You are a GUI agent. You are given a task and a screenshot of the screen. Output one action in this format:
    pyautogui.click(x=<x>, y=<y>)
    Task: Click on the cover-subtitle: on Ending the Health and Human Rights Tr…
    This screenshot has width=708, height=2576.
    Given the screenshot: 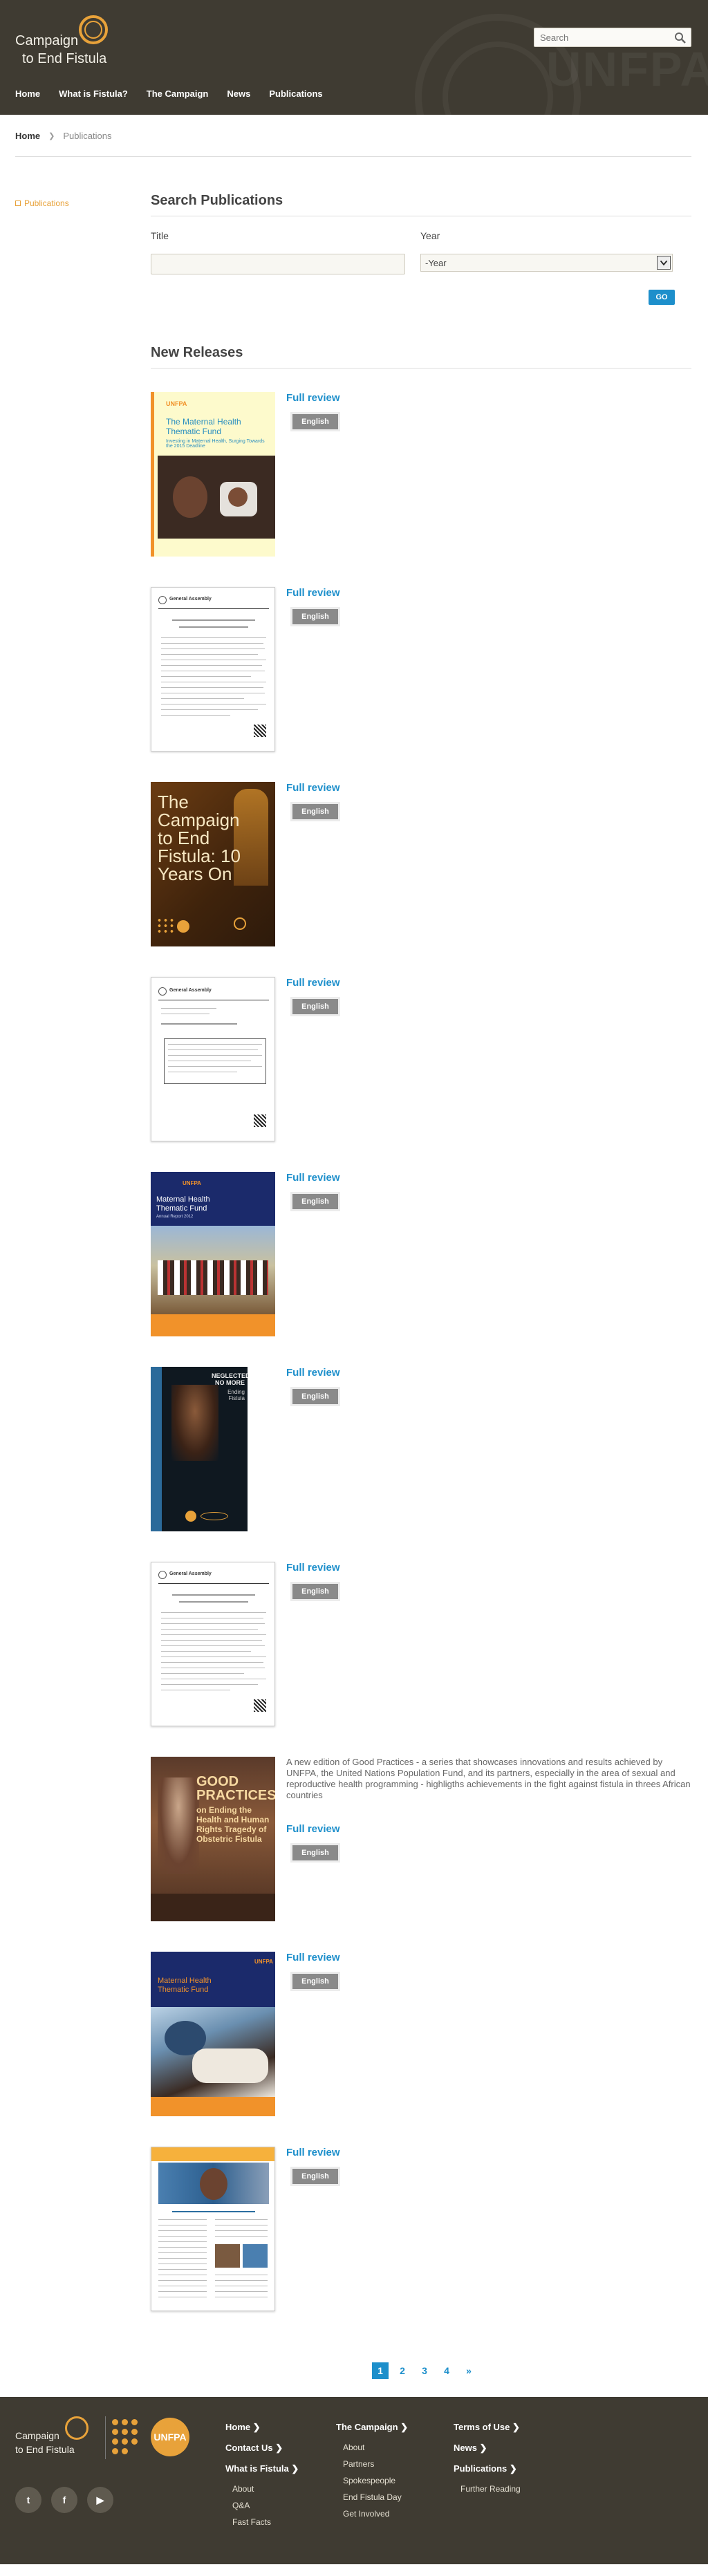 What is the action you would take?
    pyautogui.click(x=233, y=1824)
    